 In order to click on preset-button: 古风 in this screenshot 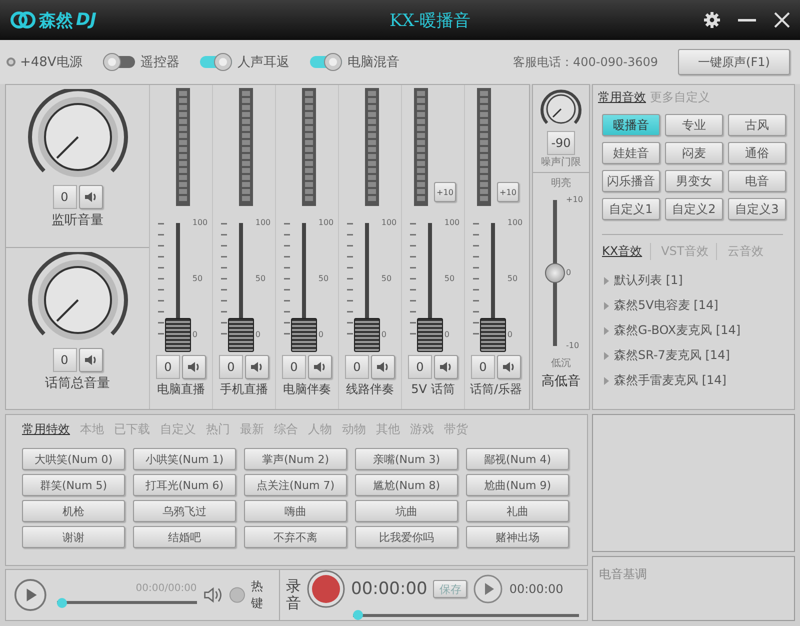, I will do `click(757, 125)`.